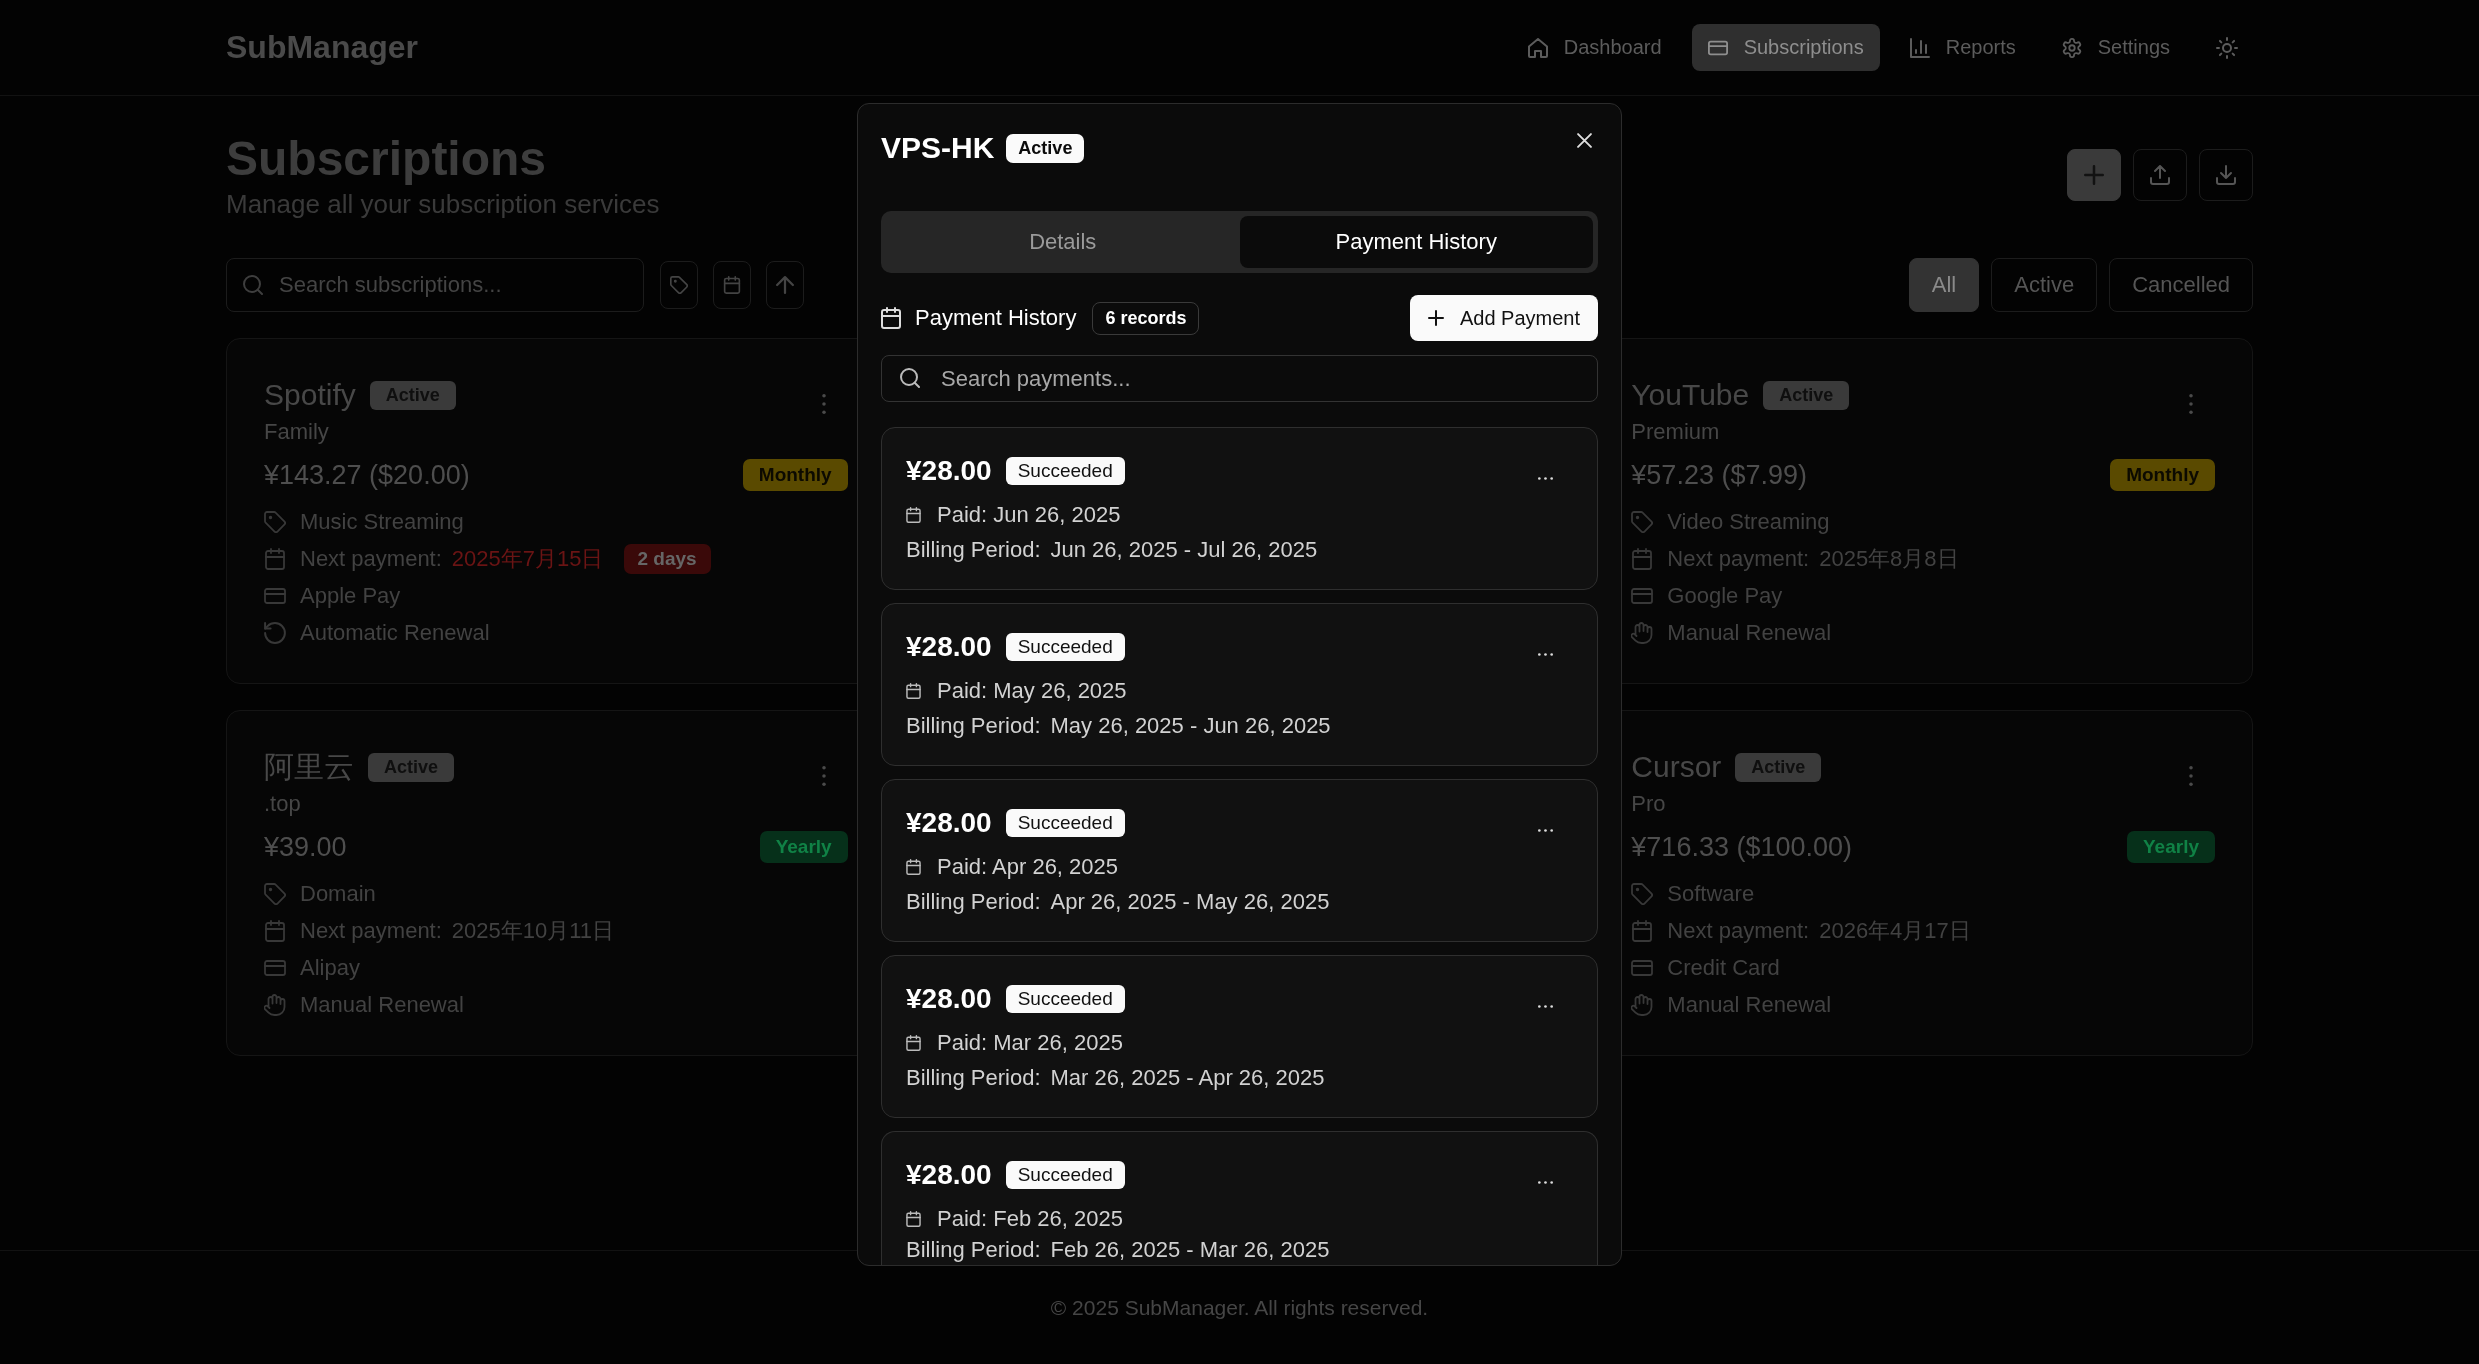 This screenshot has width=2479, height=1364. Describe the element at coordinates (1146, 318) in the screenshot. I see `record-count-badge: 6 records` at that location.